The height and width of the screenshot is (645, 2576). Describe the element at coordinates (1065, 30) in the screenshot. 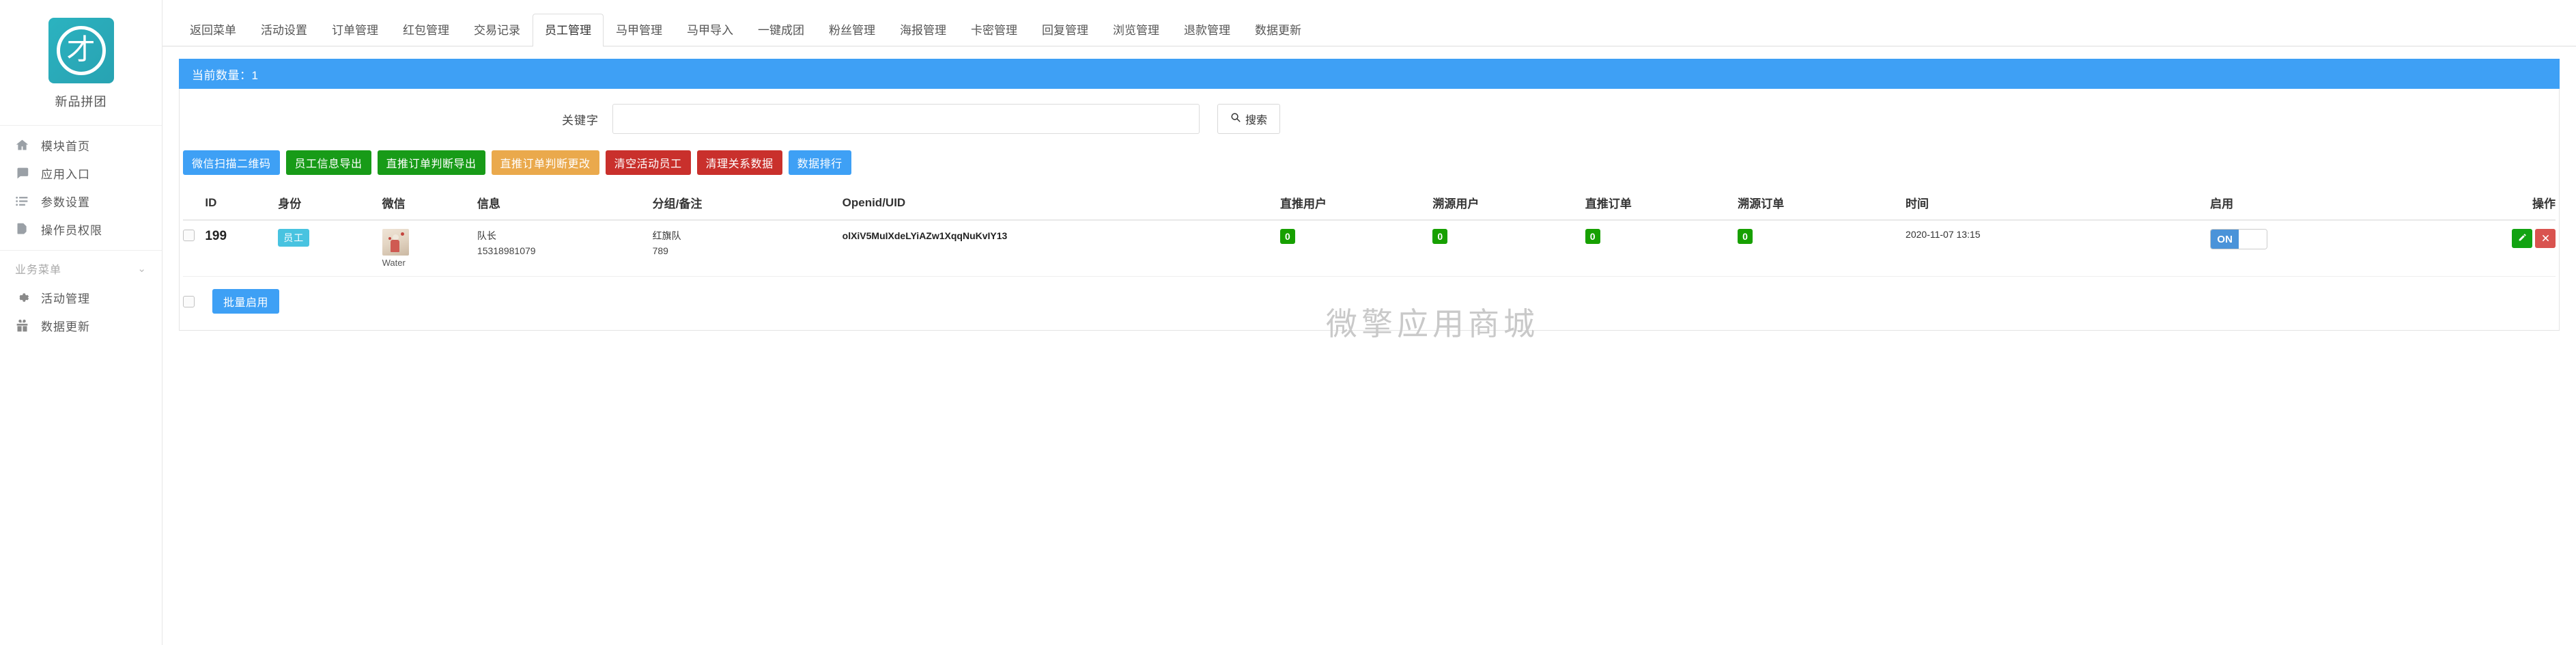

I see `tab-reply-management: 回复管理` at that location.